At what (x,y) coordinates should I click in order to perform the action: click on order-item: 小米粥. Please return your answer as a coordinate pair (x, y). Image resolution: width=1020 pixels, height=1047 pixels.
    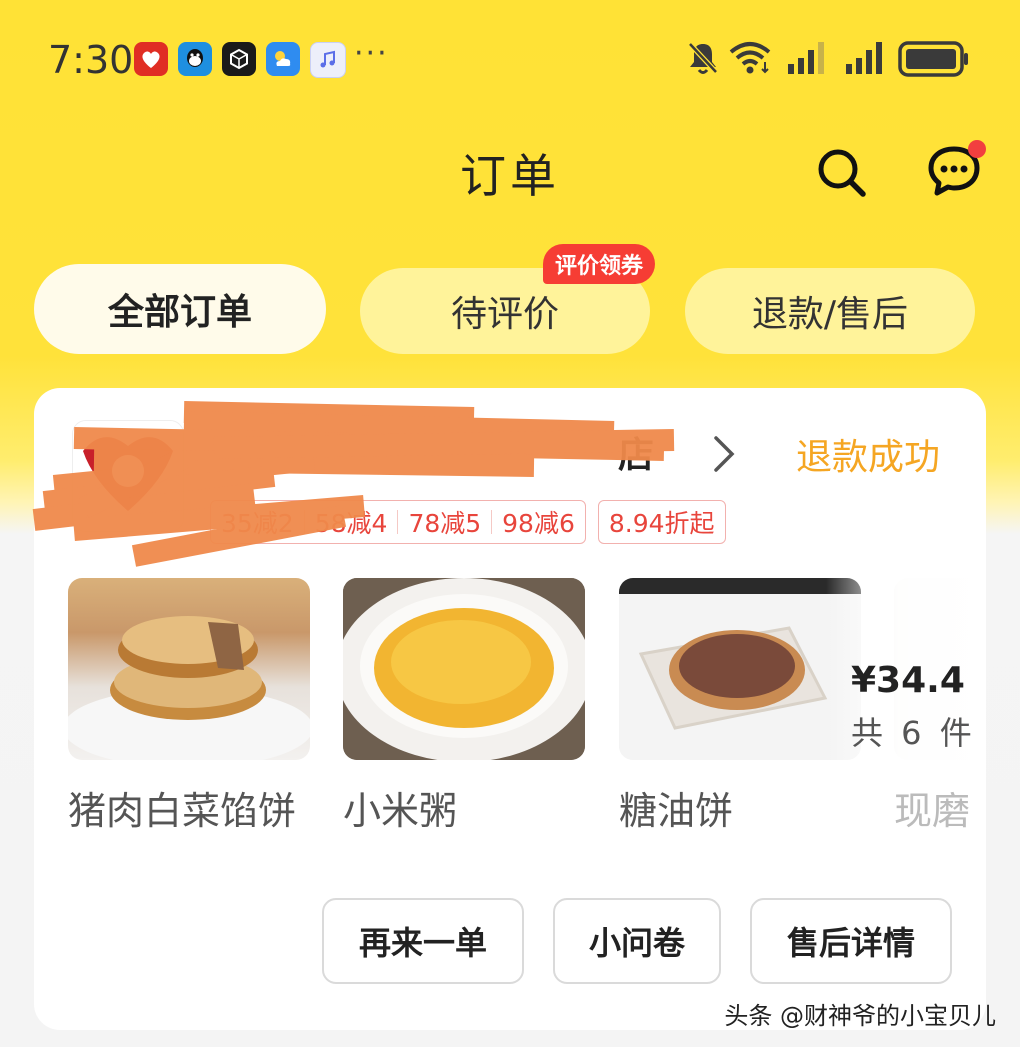
    Looking at the image, I should click on (464, 706).